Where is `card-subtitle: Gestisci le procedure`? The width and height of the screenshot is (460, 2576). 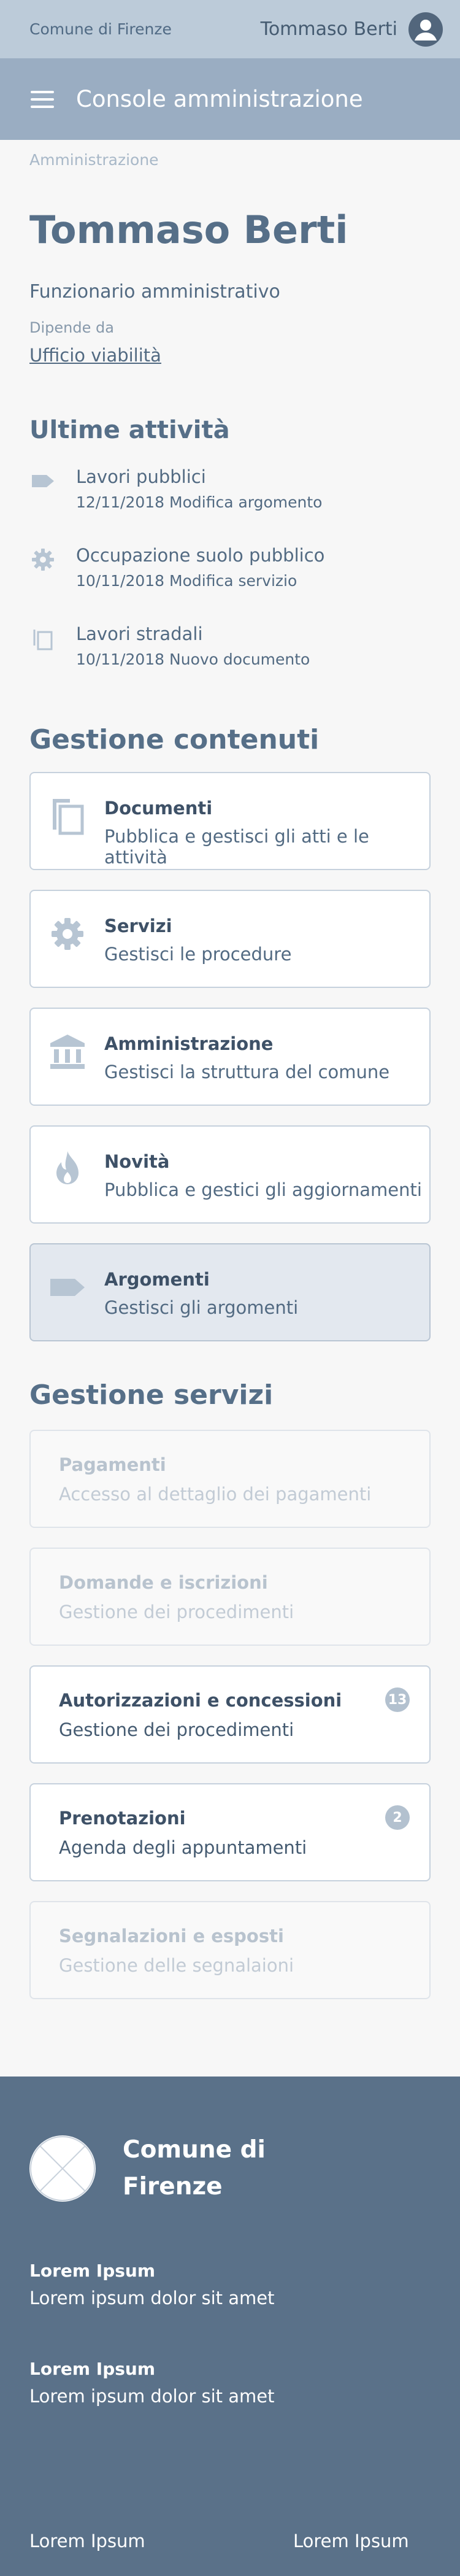 card-subtitle: Gestisci le procedure is located at coordinates (198, 954).